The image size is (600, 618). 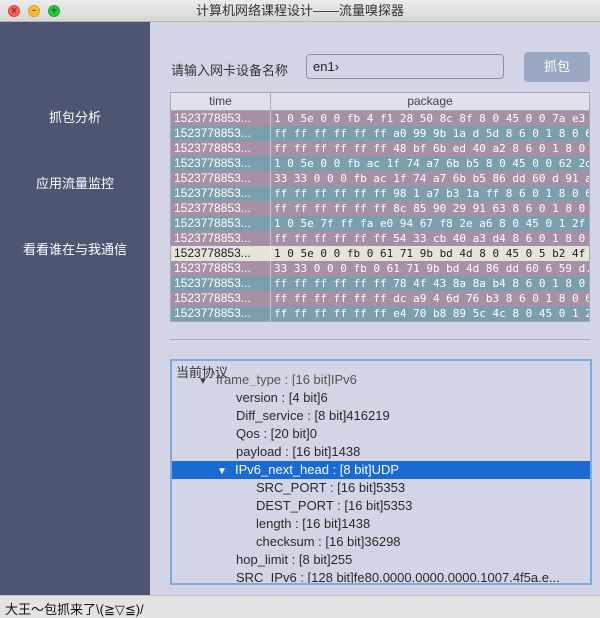 I want to click on sidebar-item-app-traffic-monitor: 应用流量监控, so click(x=75, y=182).